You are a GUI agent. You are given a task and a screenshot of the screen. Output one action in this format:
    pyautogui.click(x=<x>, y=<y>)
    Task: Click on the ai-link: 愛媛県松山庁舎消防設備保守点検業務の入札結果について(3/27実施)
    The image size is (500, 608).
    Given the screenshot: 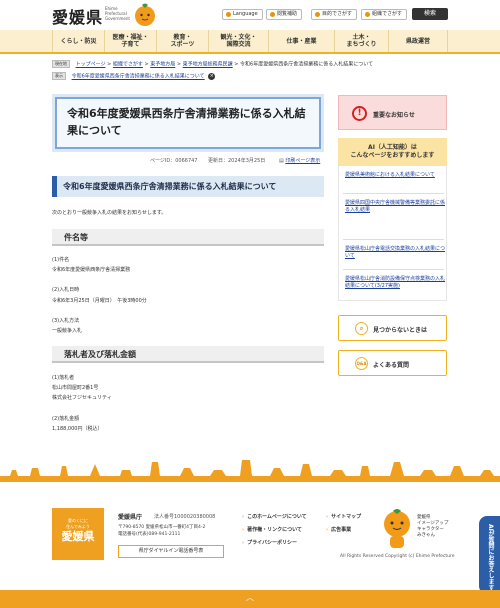 What is the action you would take?
    pyautogui.click(x=395, y=283)
    